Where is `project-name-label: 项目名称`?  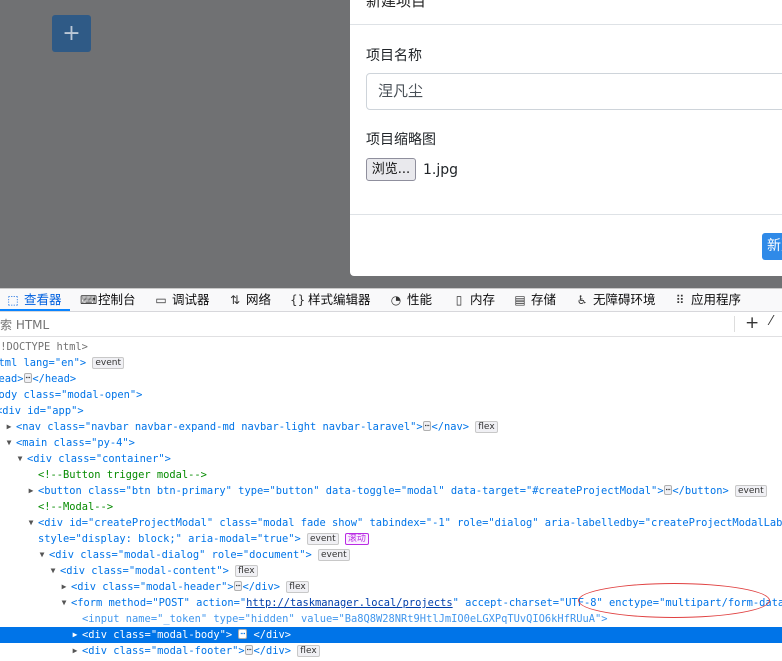
project-name-label: 项目名称 is located at coordinates (394, 56).